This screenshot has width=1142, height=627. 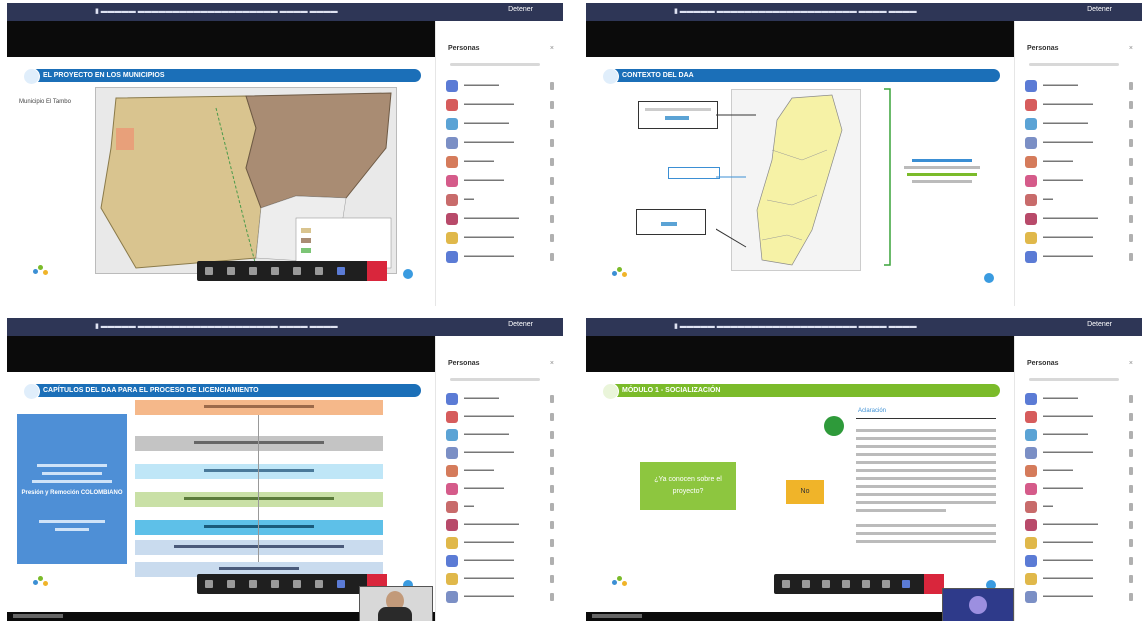 I want to click on participant-name: ▬▬▬▬▬▬▬▬▬▬, so click(x=489, y=560).